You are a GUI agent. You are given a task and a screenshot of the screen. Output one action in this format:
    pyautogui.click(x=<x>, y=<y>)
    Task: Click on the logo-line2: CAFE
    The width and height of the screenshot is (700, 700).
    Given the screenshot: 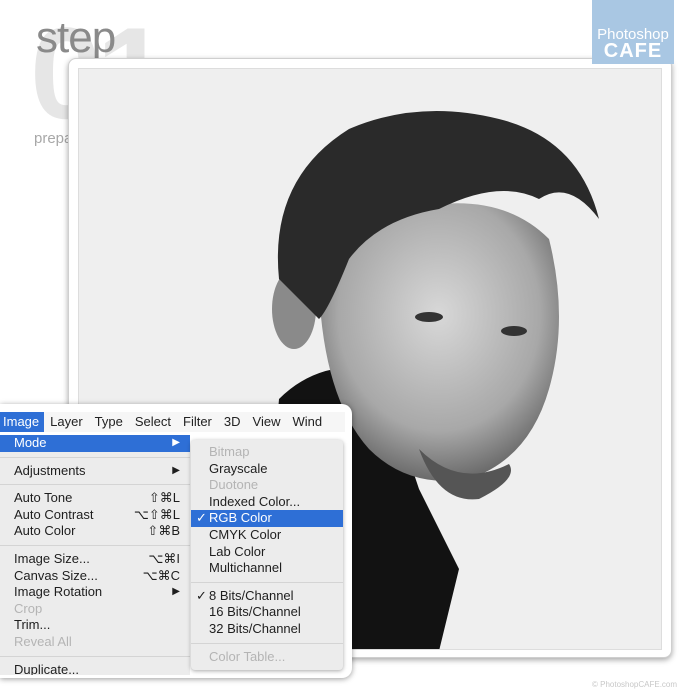 What is the action you would take?
    pyautogui.click(x=633, y=51)
    